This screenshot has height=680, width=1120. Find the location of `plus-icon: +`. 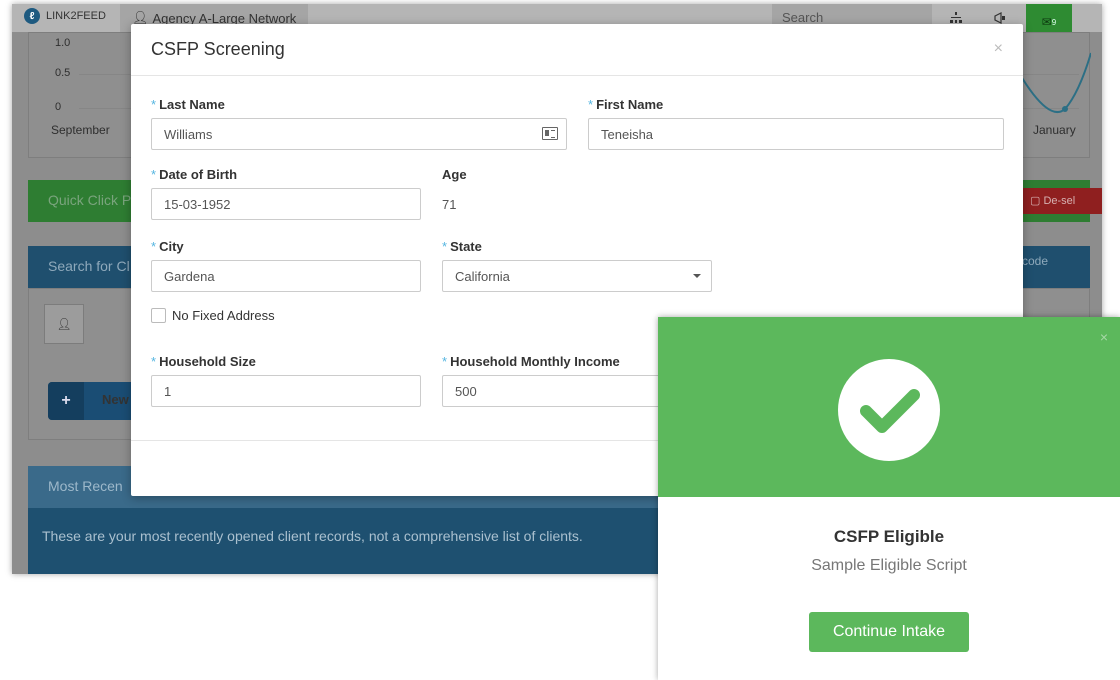

plus-icon: + is located at coordinates (66, 401).